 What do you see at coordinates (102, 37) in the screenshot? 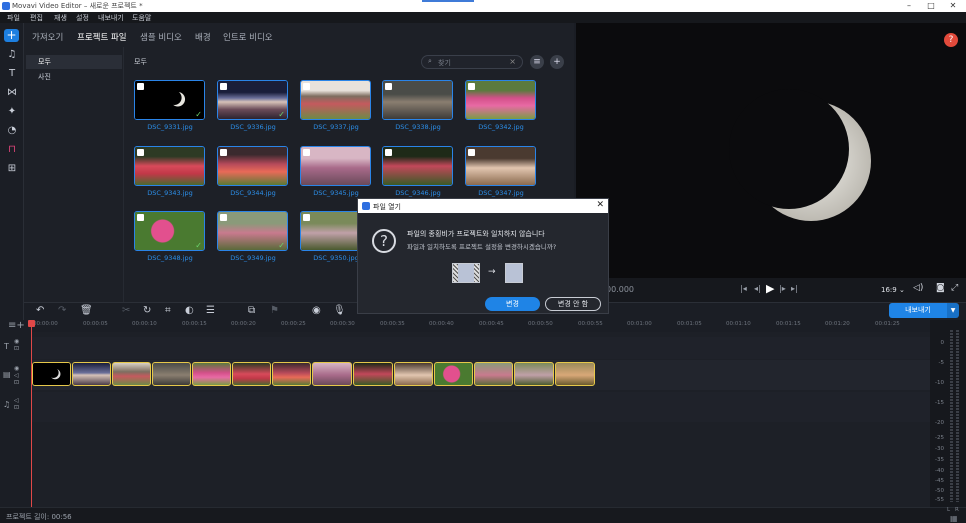
I see `tab-project-files: 프로젝트 파일` at bounding box center [102, 37].